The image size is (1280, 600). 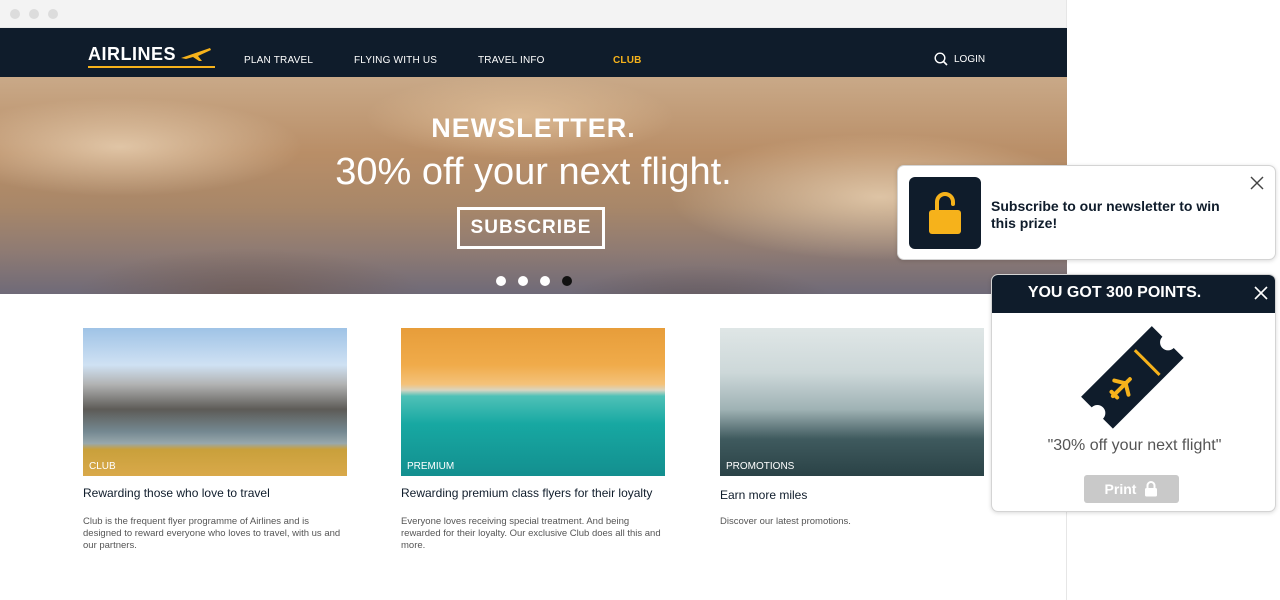 I want to click on lock-icon, so click(x=1151, y=489).